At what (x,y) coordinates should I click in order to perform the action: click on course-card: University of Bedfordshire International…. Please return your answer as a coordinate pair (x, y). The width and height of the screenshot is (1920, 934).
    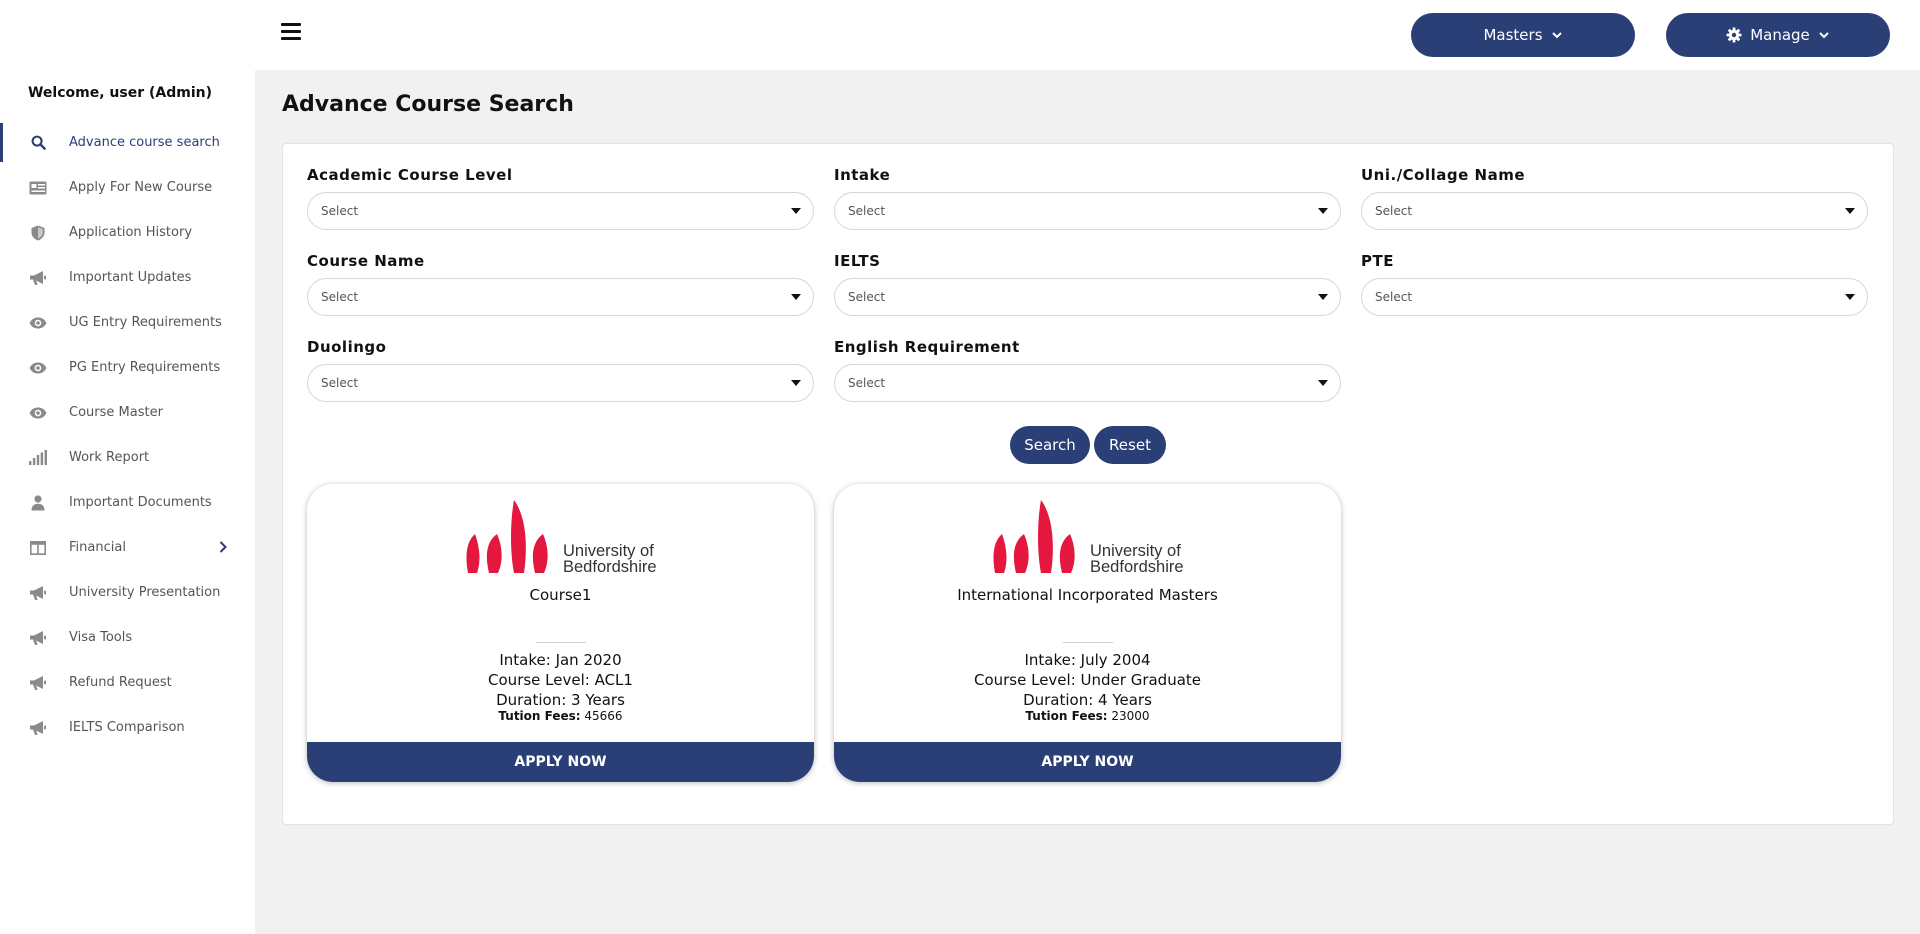
    Looking at the image, I should click on (1087, 633).